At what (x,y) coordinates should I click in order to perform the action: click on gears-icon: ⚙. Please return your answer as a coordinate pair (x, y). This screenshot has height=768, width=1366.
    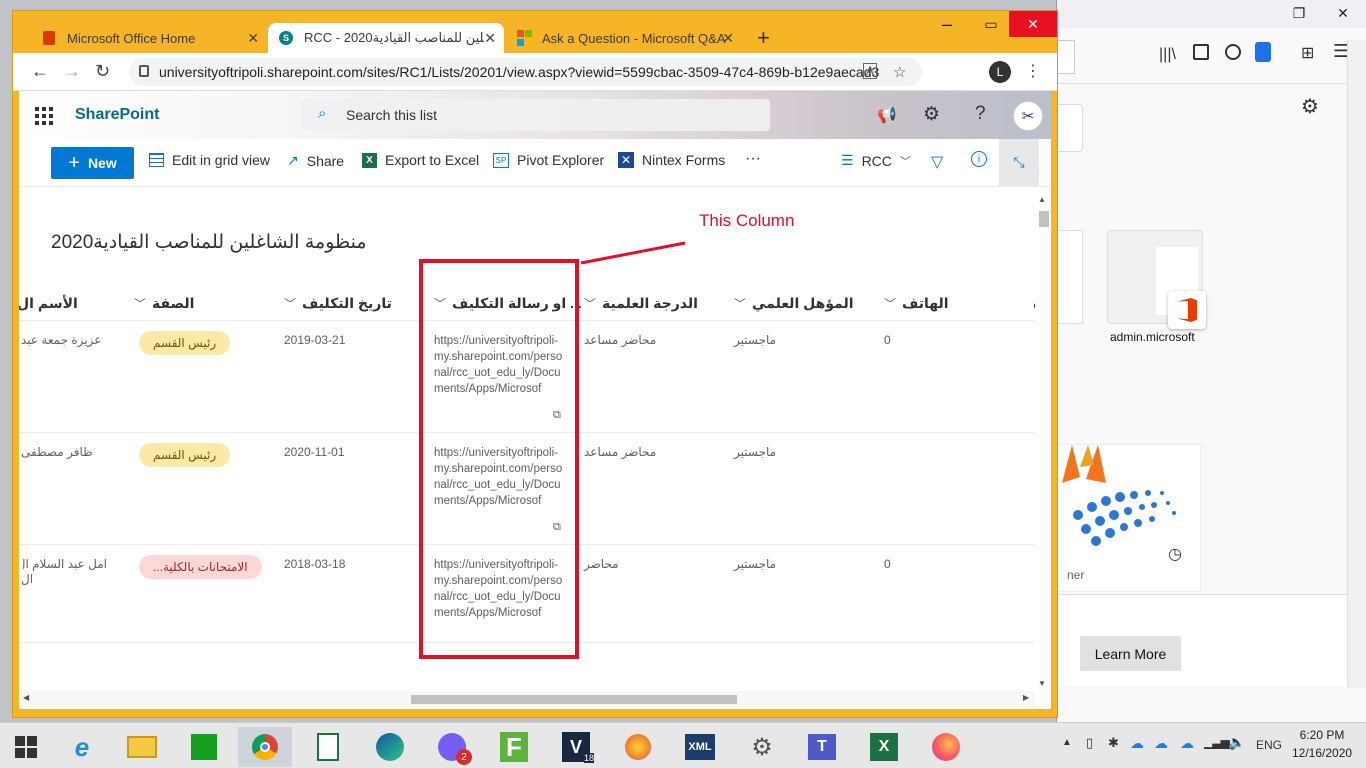
    Looking at the image, I should click on (762, 747).